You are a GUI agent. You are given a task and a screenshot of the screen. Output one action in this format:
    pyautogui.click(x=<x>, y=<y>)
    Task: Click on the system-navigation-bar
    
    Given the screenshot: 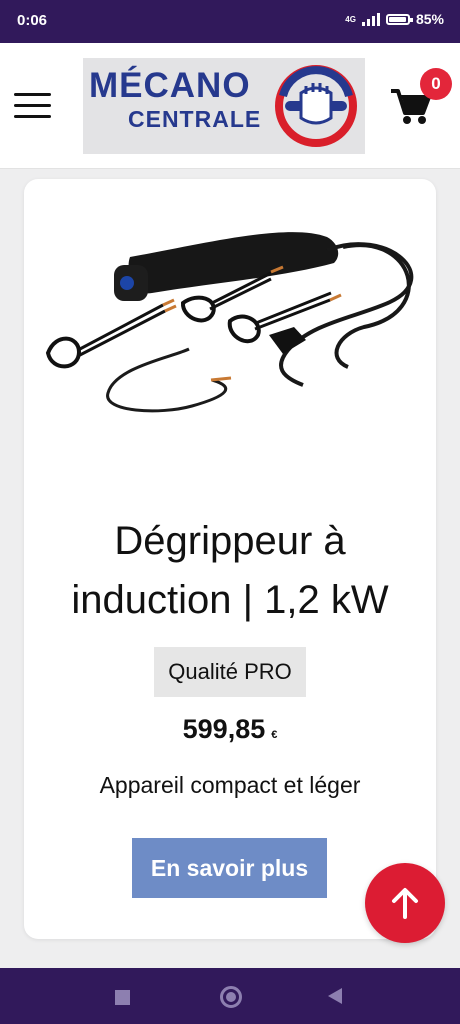 What is the action you would take?
    pyautogui.click(x=230, y=996)
    